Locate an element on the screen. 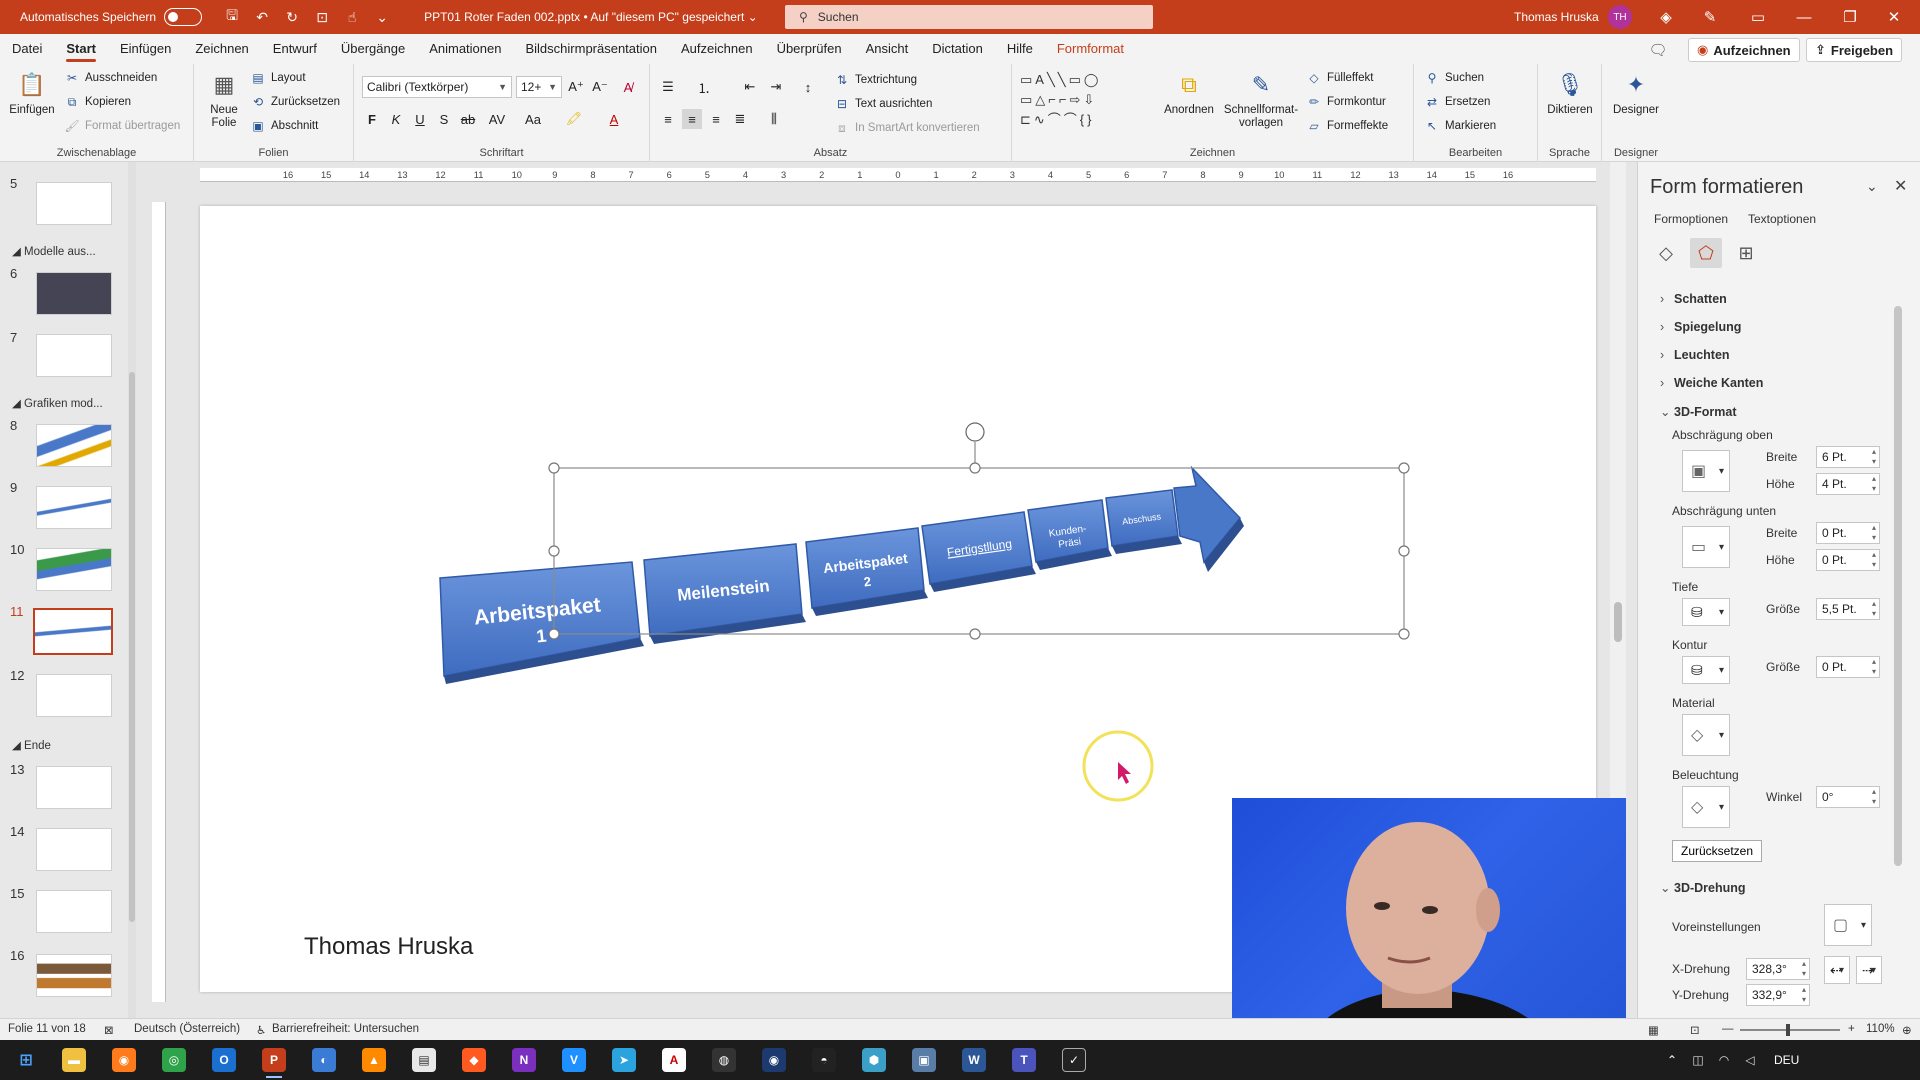 This screenshot has height=1080, width=1920. tab-entwurf: Entwurf is located at coordinates (295, 49).